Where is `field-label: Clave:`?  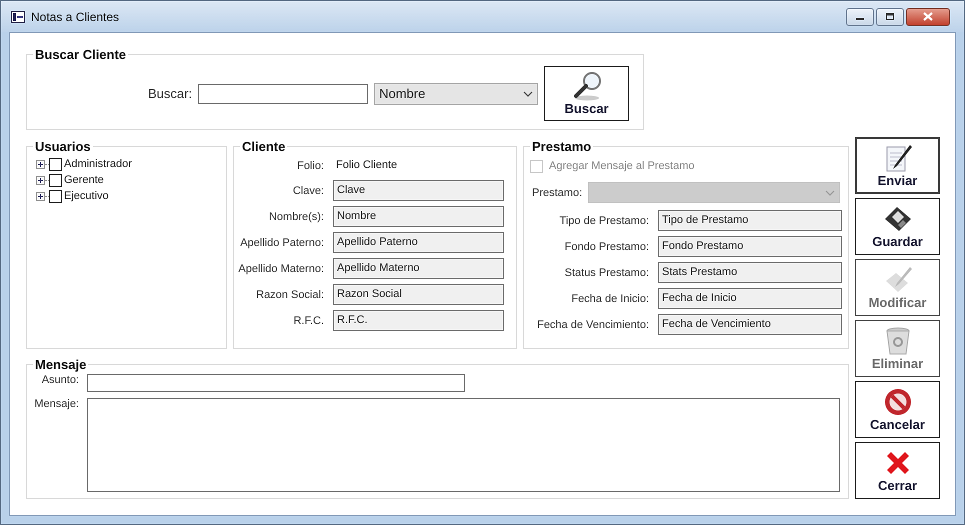 field-label: Clave: is located at coordinates (308, 190).